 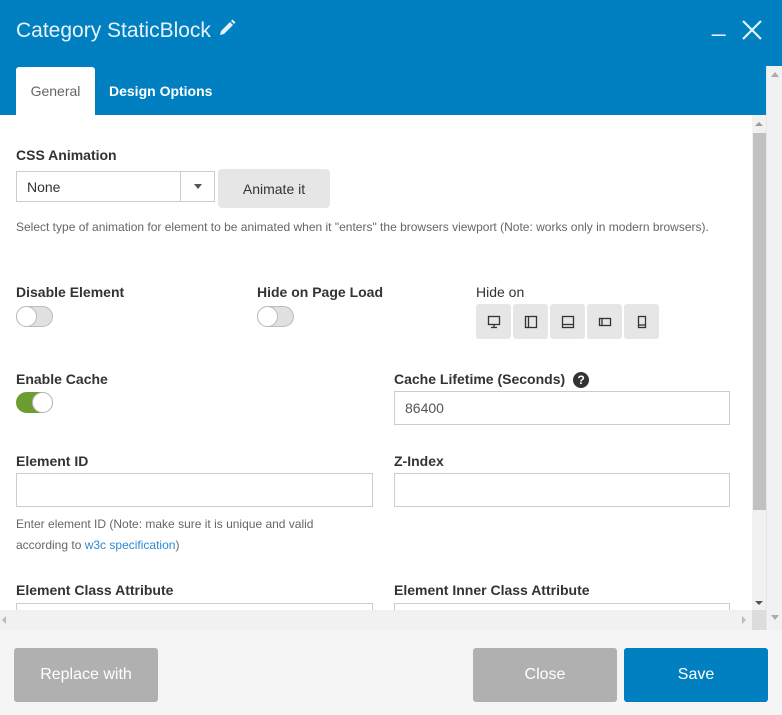 I want to click on outer-scrollbar, so click(x=774, y=348).